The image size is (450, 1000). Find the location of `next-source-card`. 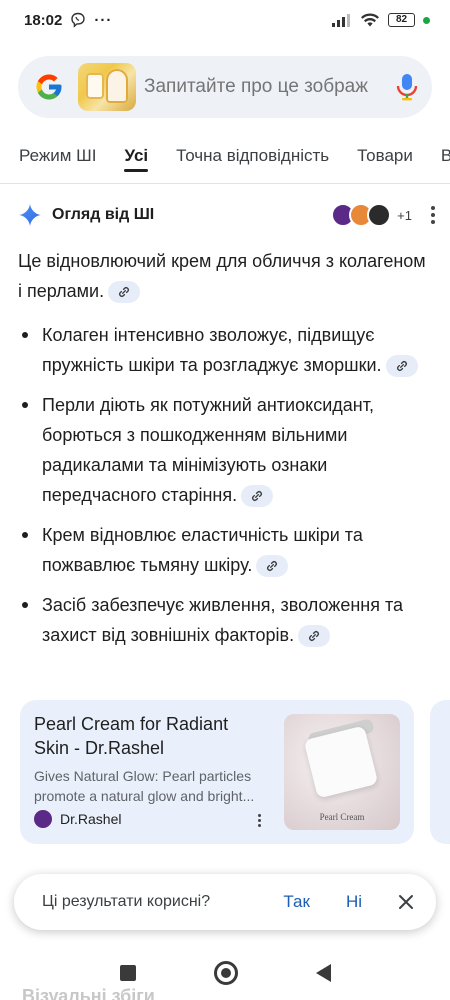

next-source-card is located at coordinates (440, 772).